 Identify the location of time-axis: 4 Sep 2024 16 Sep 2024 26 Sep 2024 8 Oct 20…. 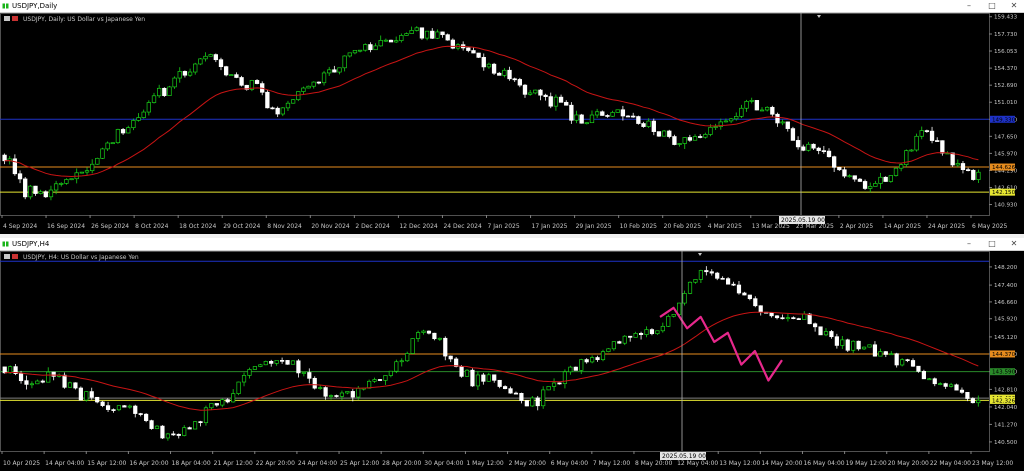
(504, 222).